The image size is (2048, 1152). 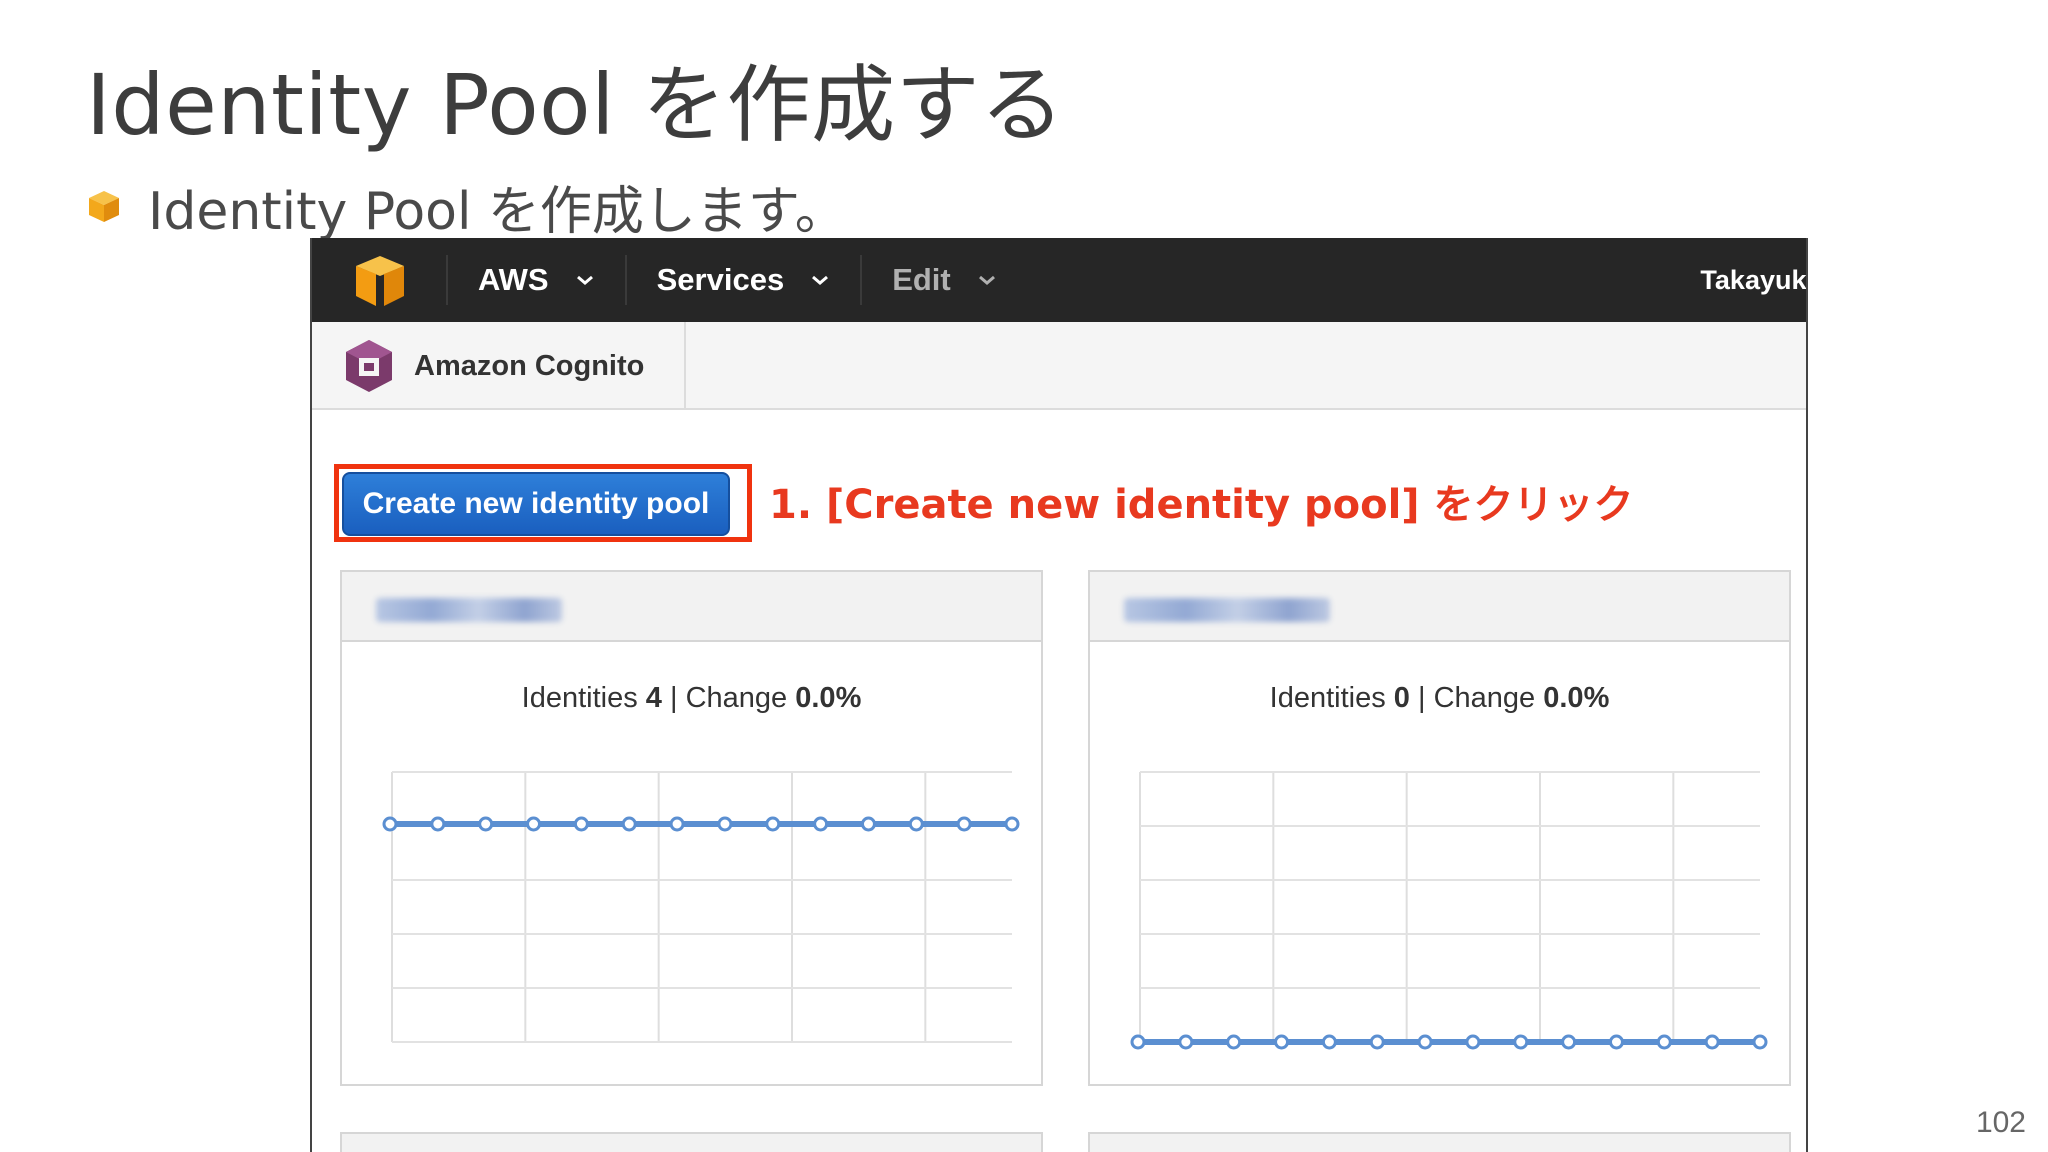 I want to click on identities-count: 4, so click(x=653, y=698).